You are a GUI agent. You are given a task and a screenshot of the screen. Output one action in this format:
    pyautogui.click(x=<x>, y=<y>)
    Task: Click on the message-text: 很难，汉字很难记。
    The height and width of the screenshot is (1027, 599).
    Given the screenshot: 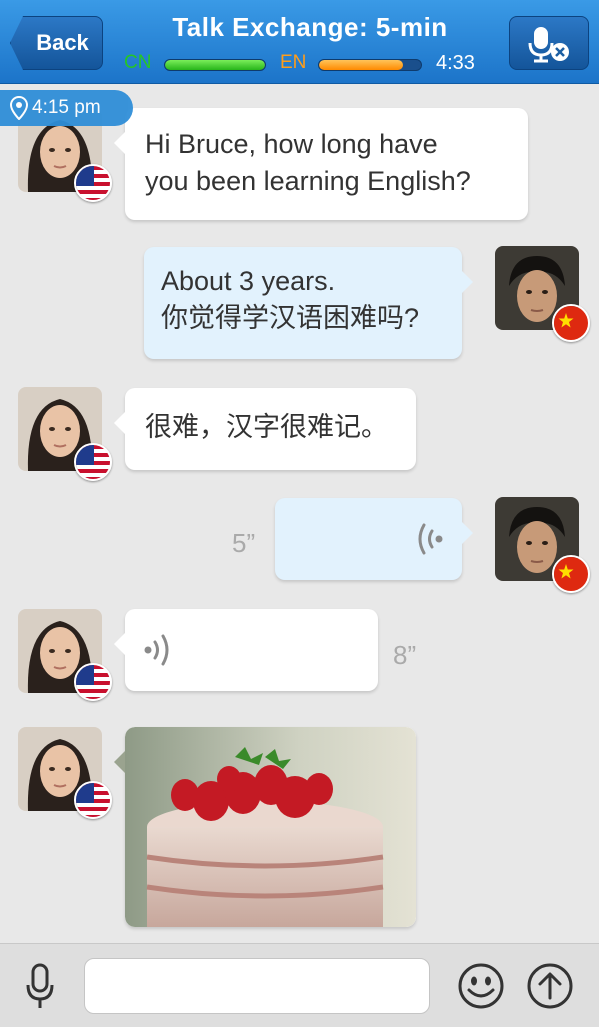 What is the action you would take?
    pyautogui.click(x=266, y=427)
    